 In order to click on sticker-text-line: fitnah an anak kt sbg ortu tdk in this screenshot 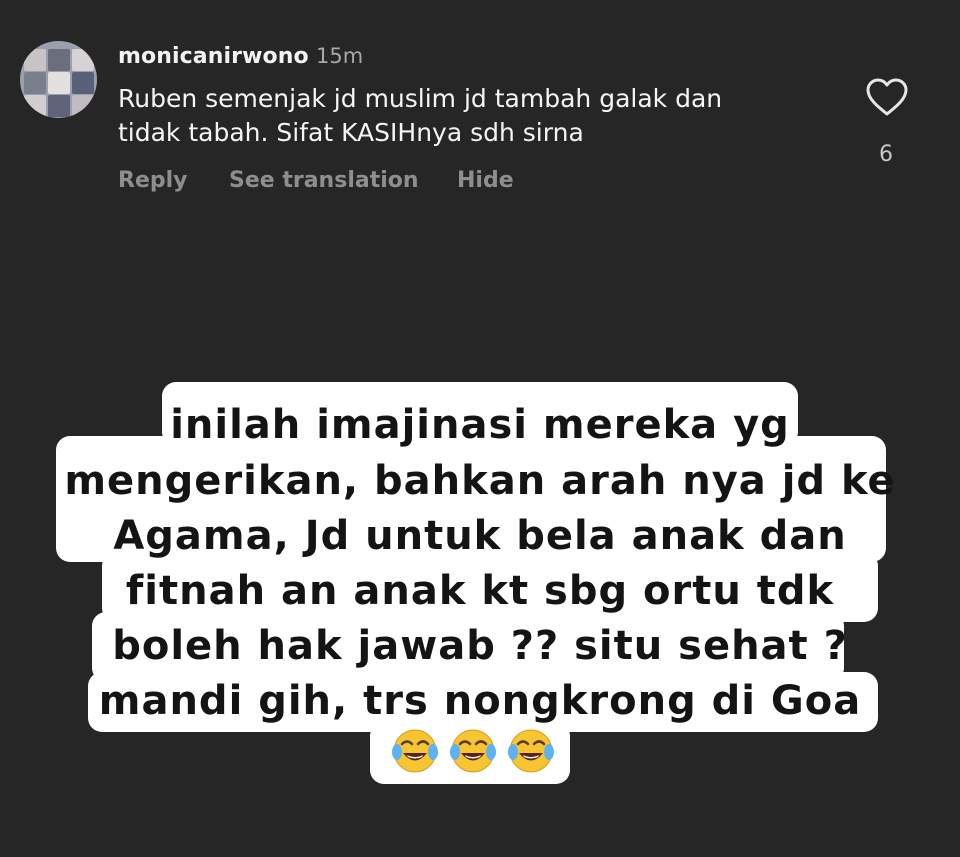, I will do `click(480, 591)`.